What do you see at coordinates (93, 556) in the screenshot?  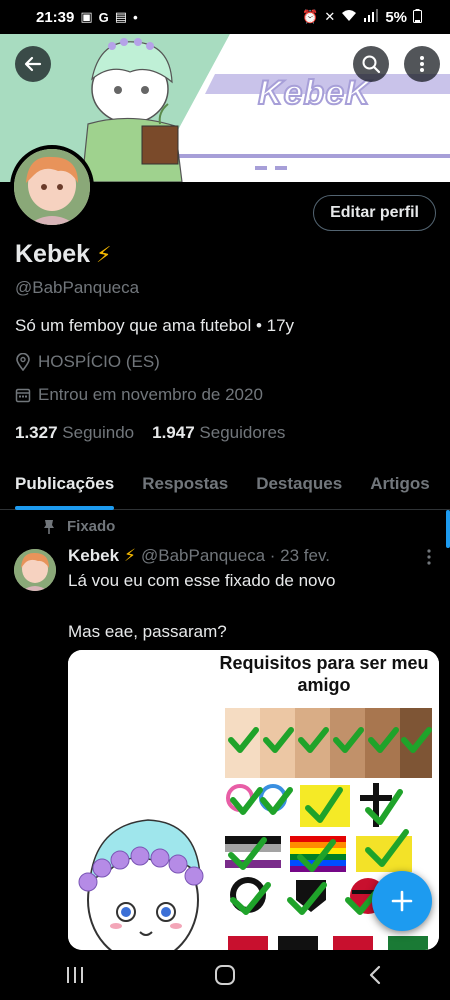 I see `post-author-name: Kebek` at bounding box center [93, 556].